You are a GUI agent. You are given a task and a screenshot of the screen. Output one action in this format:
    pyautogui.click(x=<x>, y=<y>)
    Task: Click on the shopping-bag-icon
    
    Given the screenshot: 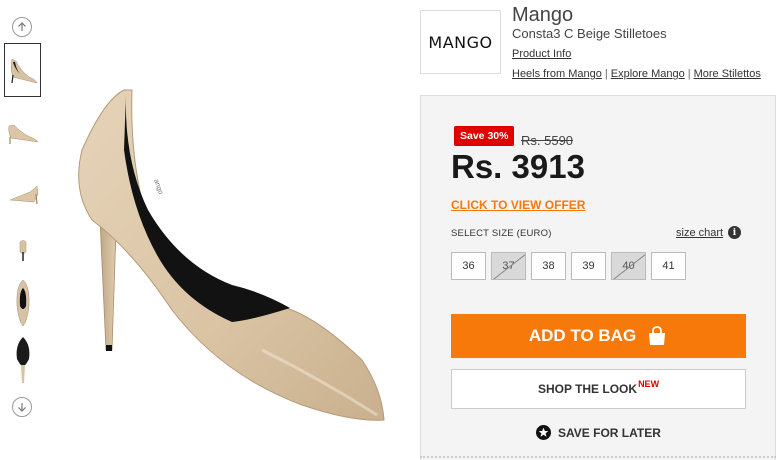 What is the action you would take?
    pyautogui.click(x=657, y=335)
    